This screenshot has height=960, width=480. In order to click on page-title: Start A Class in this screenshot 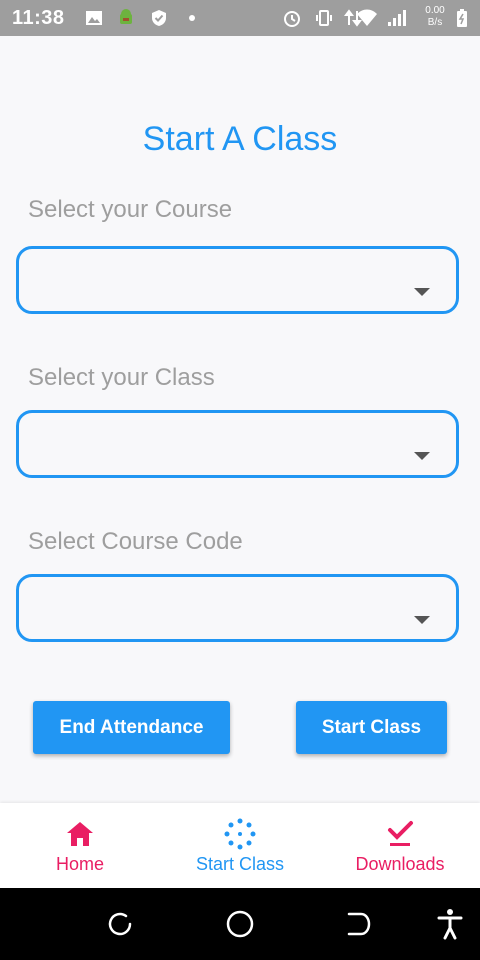, I will do `click(240, 139)`.